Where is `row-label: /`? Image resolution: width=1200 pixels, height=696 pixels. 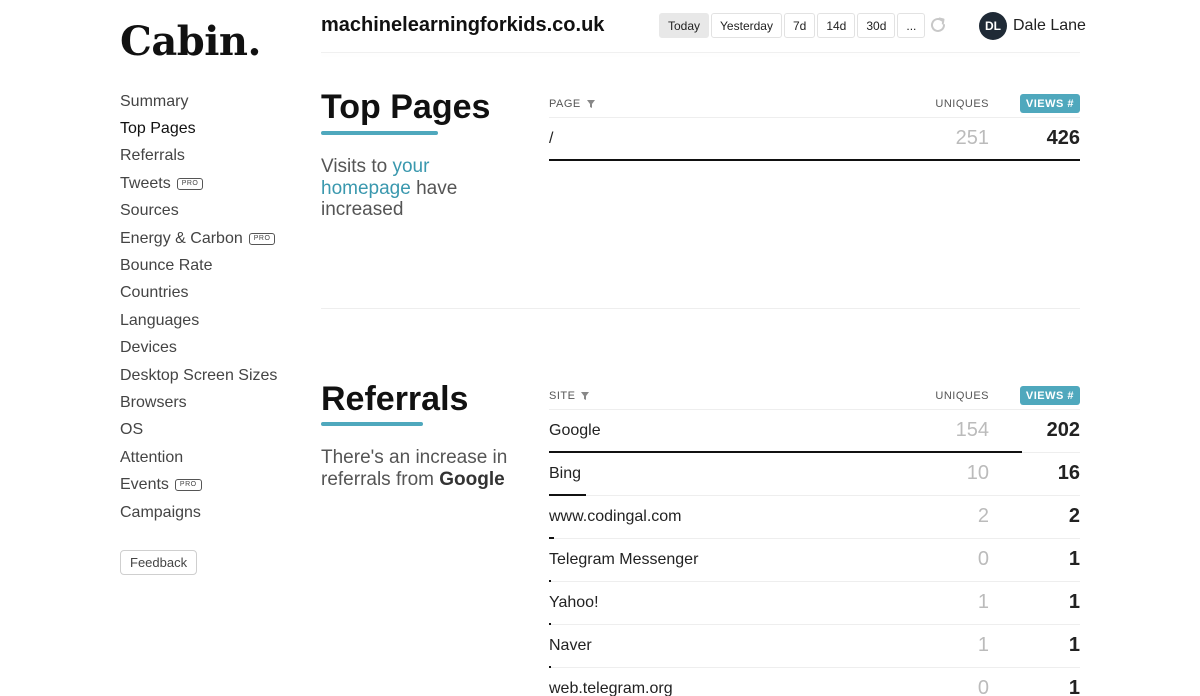
row-label: / is located at coordinates (551, 138).